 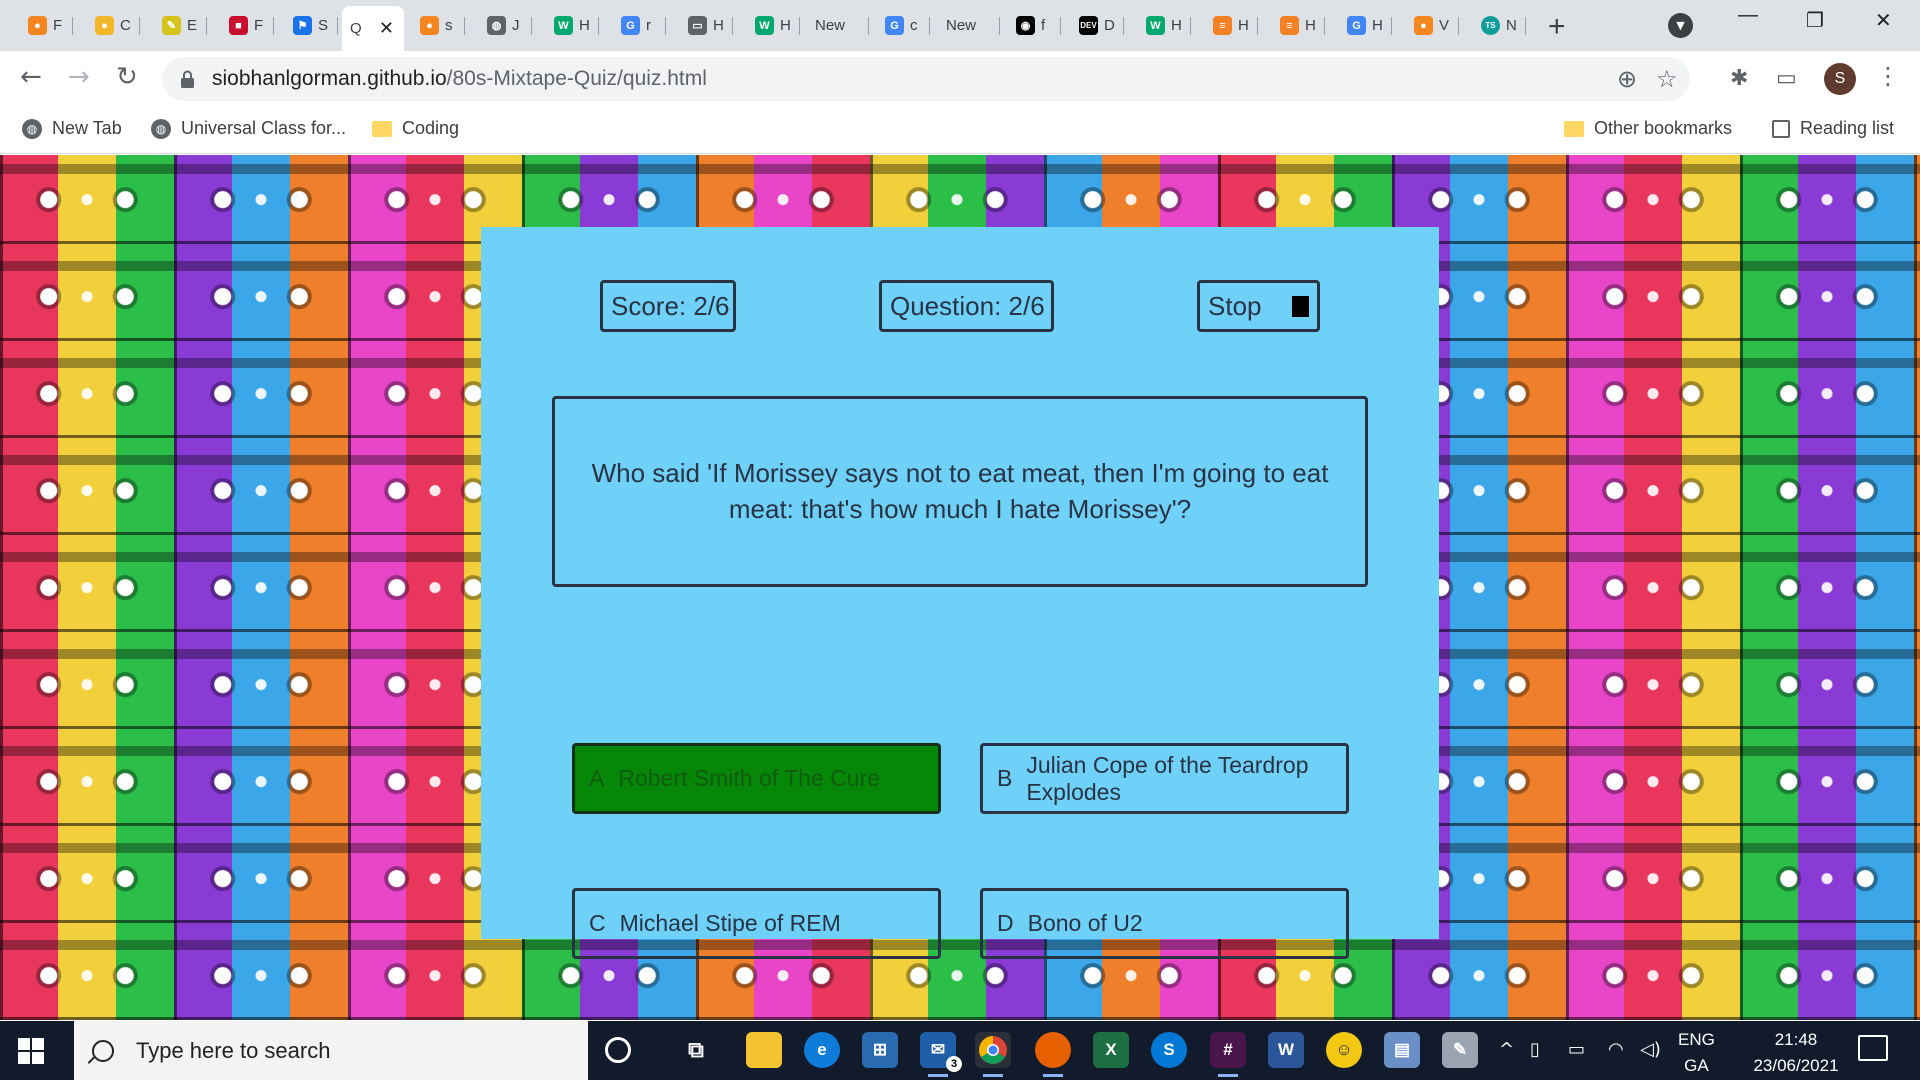 I want to click on stackoverflow-favicon-icon: ≡, so click(x=1222, y=25).